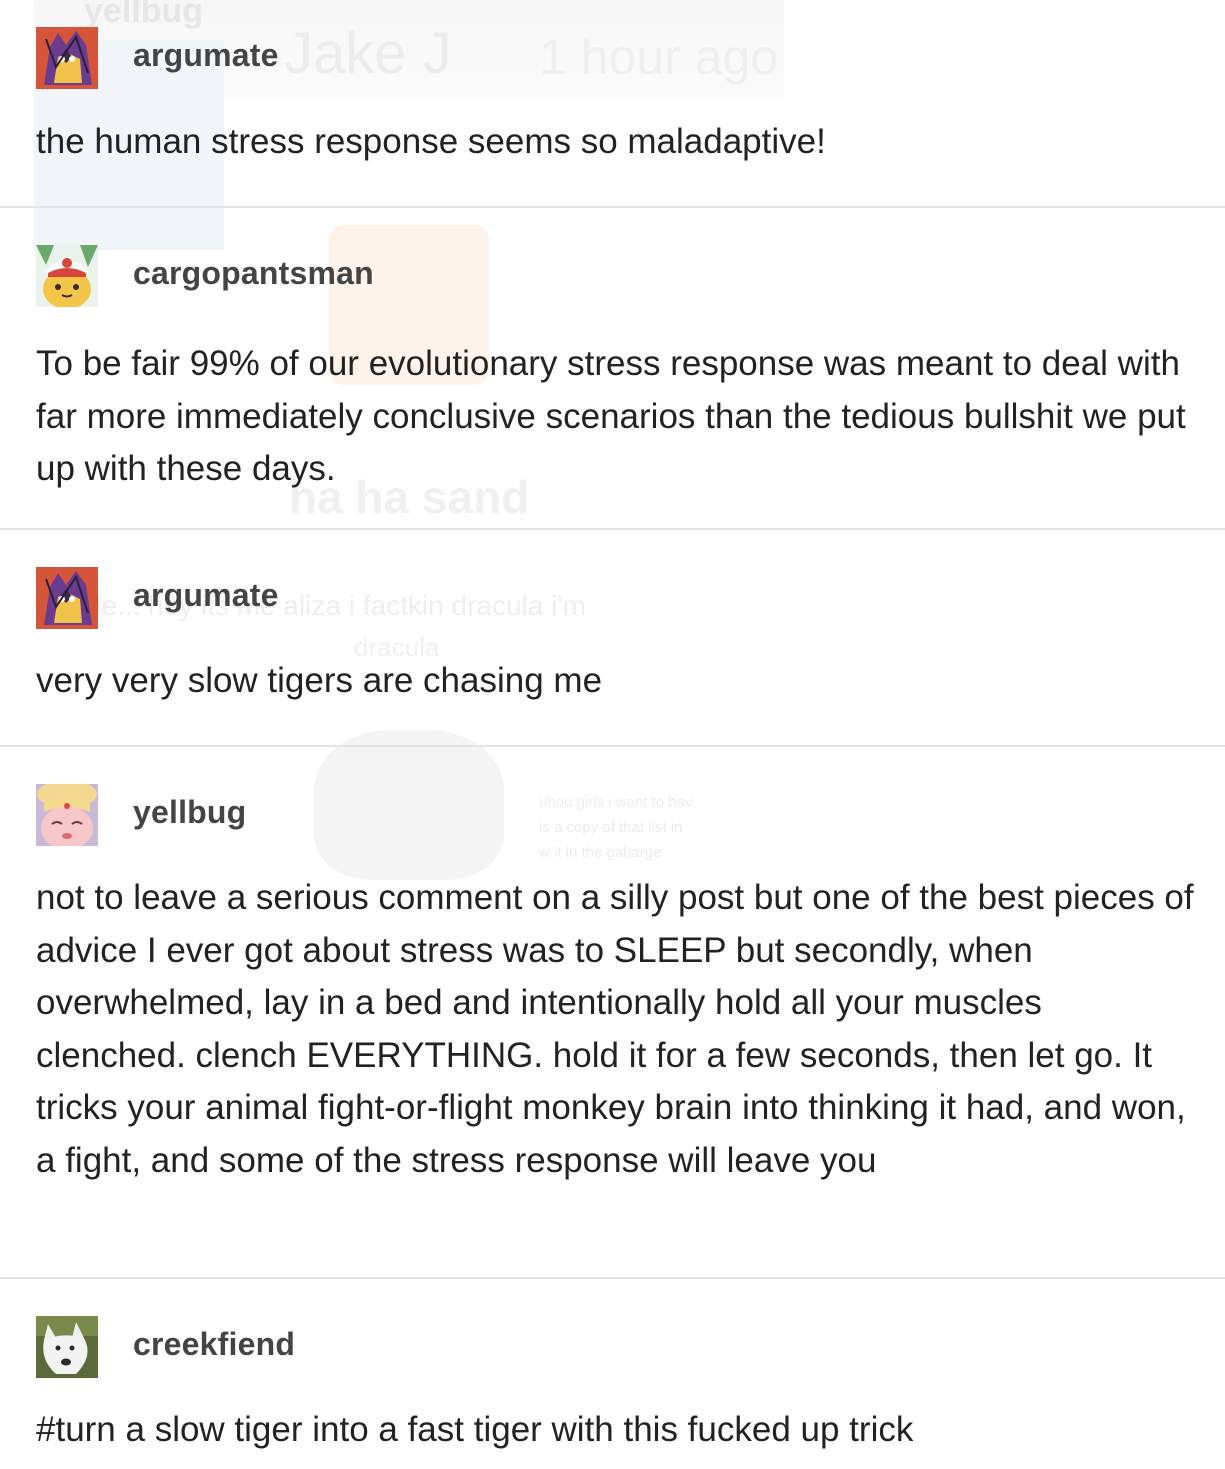  I want to click on reblog-text: very very slow tigers are chasing me, so click(319, 680).